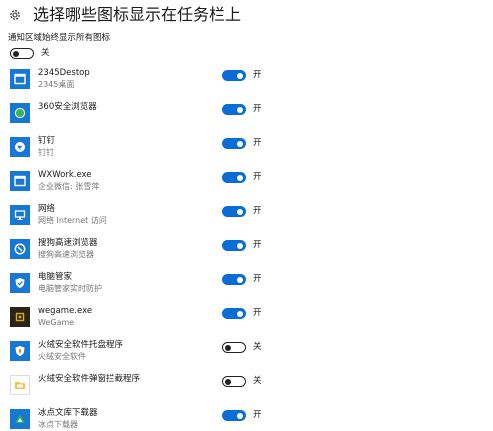  Describe the element at coordinates (64, 73) in the screenshot. I see `app-name: 2345Destop` at that location.